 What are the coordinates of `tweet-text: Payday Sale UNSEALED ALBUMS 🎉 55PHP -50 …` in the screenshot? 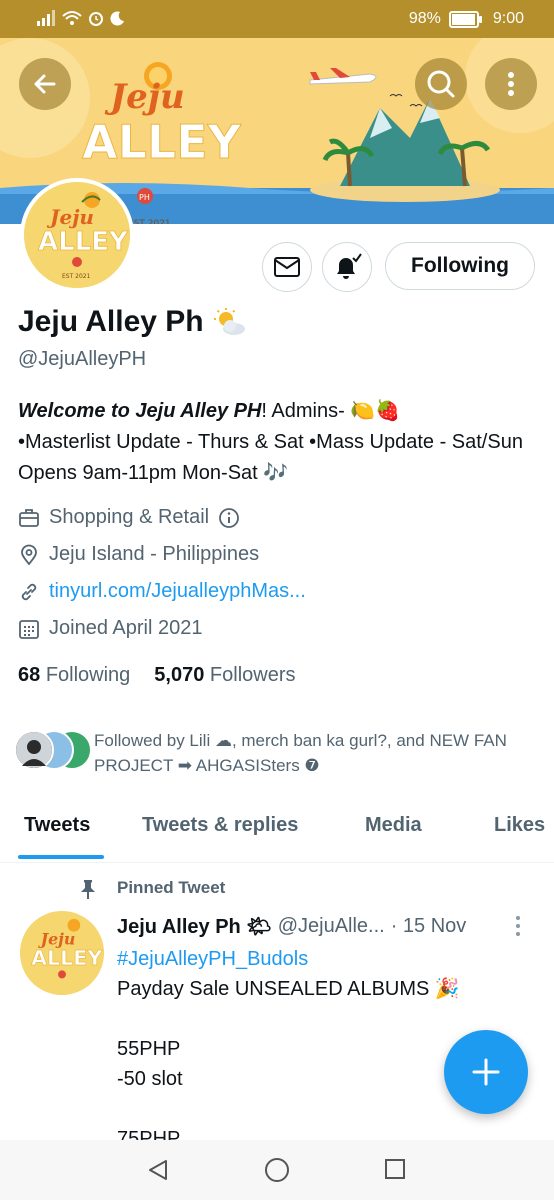 It's located at (288, 1064).